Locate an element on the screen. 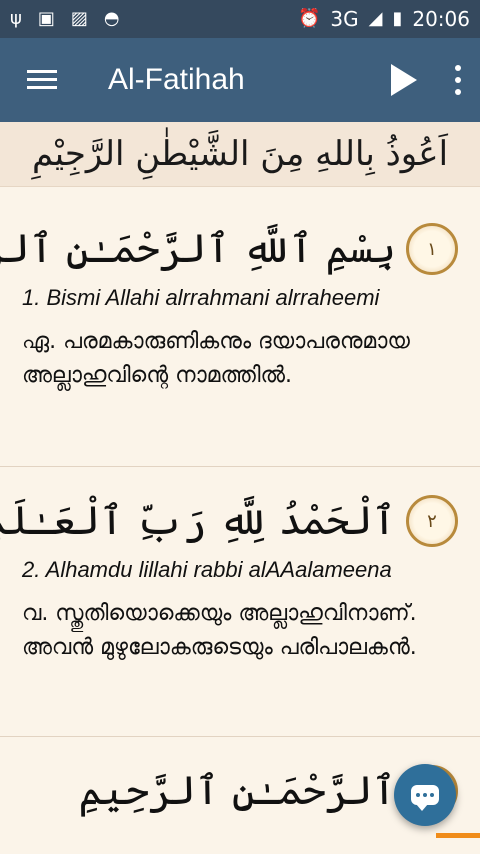 The width and height of the screenshot is (480, 854). play-icon is located at coordinates (404, 80).